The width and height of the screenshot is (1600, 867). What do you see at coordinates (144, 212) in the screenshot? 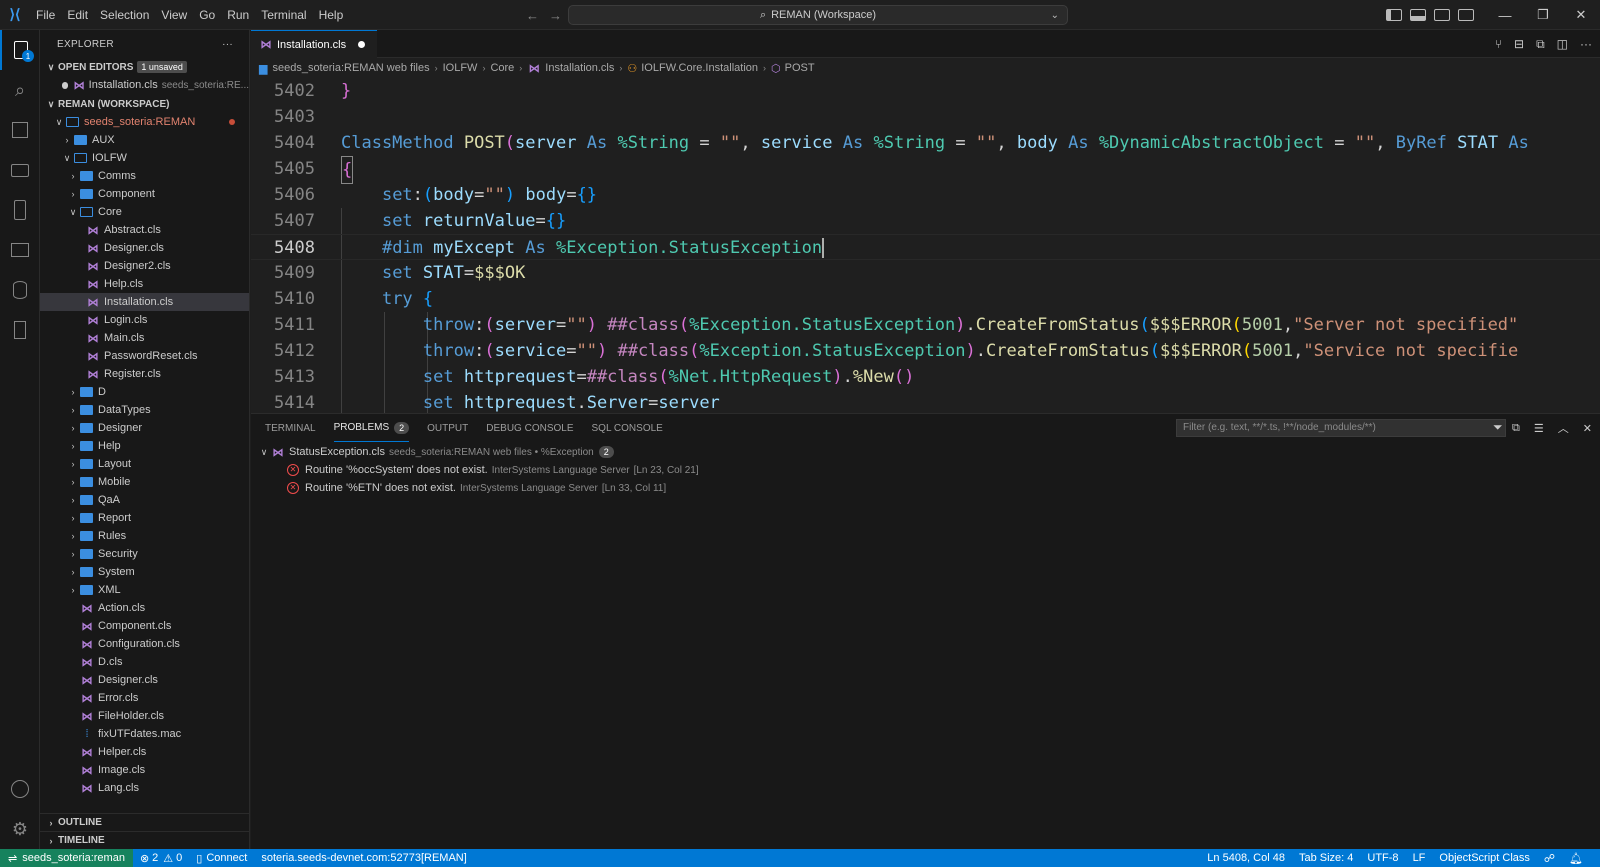
I see `tree-folder: ∨ Core` at bounding box center [144, 212].